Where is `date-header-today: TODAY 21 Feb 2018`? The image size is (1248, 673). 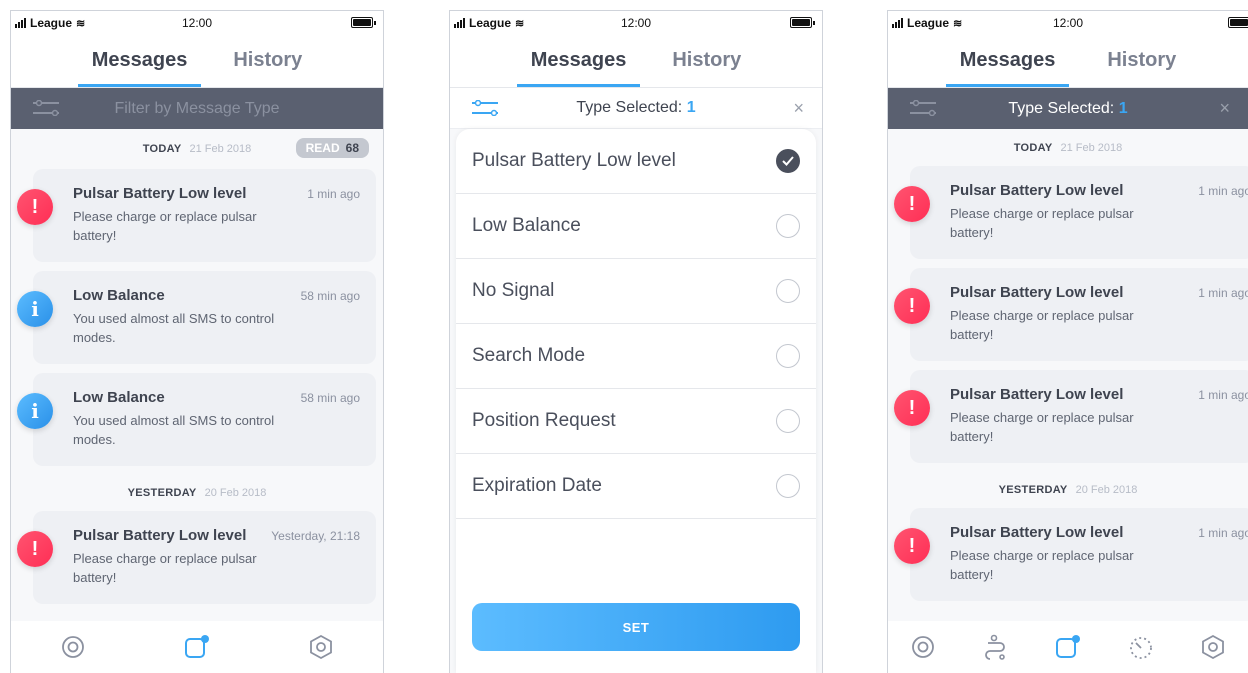
date-header-today: TODAY 21 Feb 2018 is located at coordinates (1068, 147).